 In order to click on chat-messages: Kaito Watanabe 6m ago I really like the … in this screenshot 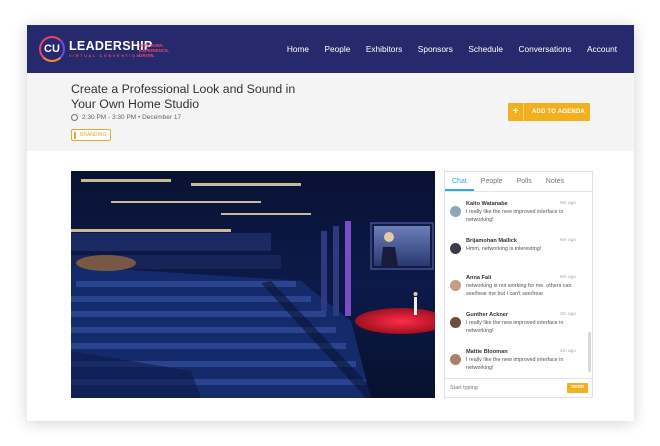, I will do `click(516, 292)`.